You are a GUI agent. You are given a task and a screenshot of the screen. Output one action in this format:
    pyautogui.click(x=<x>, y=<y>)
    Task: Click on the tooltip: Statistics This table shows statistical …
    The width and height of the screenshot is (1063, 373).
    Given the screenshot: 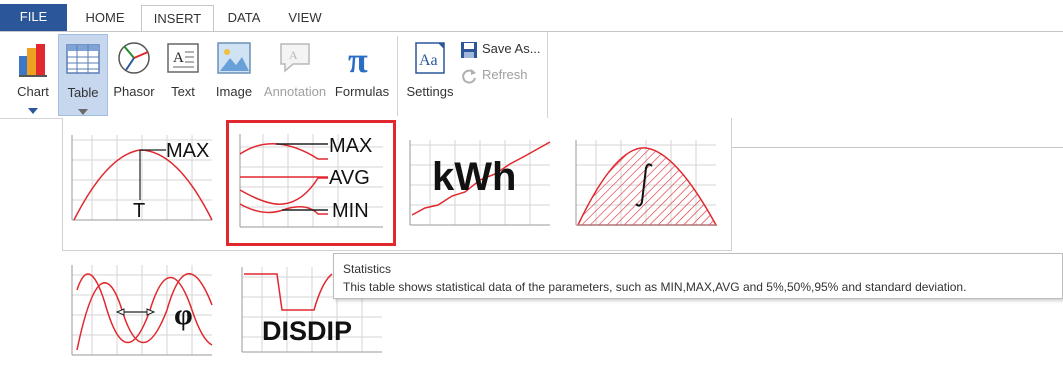 What is the action you would take?
    pyautogui.click(x=698, y=276)
    